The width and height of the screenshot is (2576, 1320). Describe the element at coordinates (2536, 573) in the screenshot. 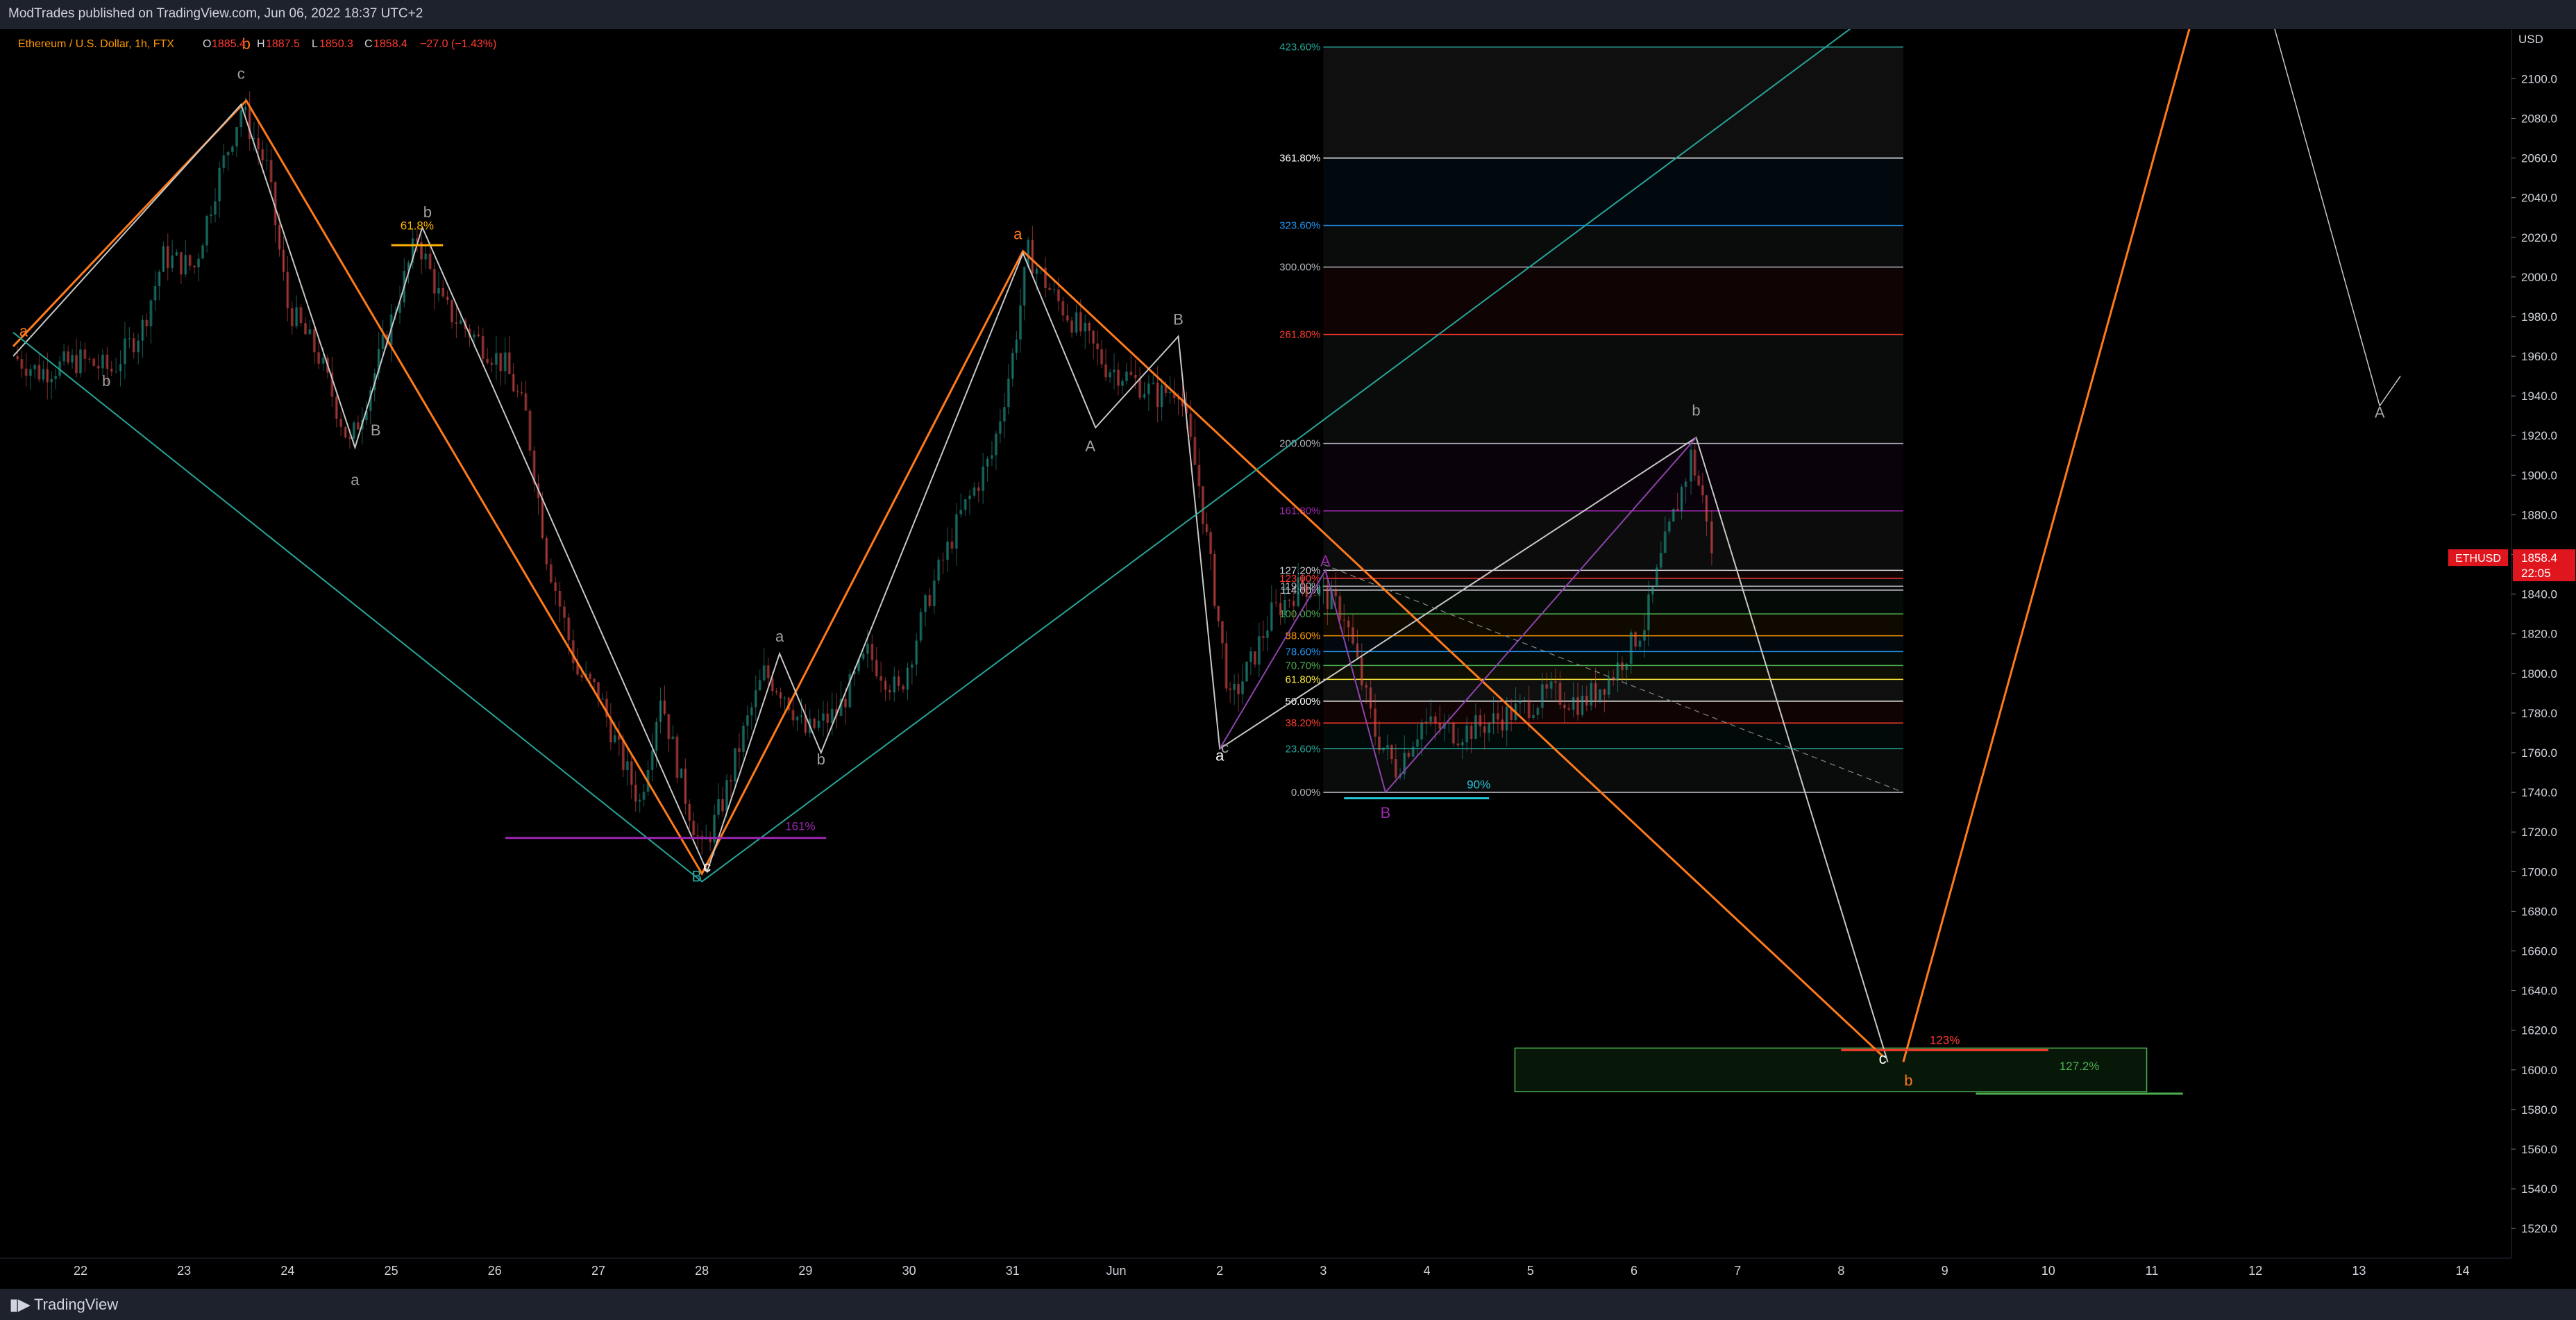

I see `countdown-label: 22:05` at that location.